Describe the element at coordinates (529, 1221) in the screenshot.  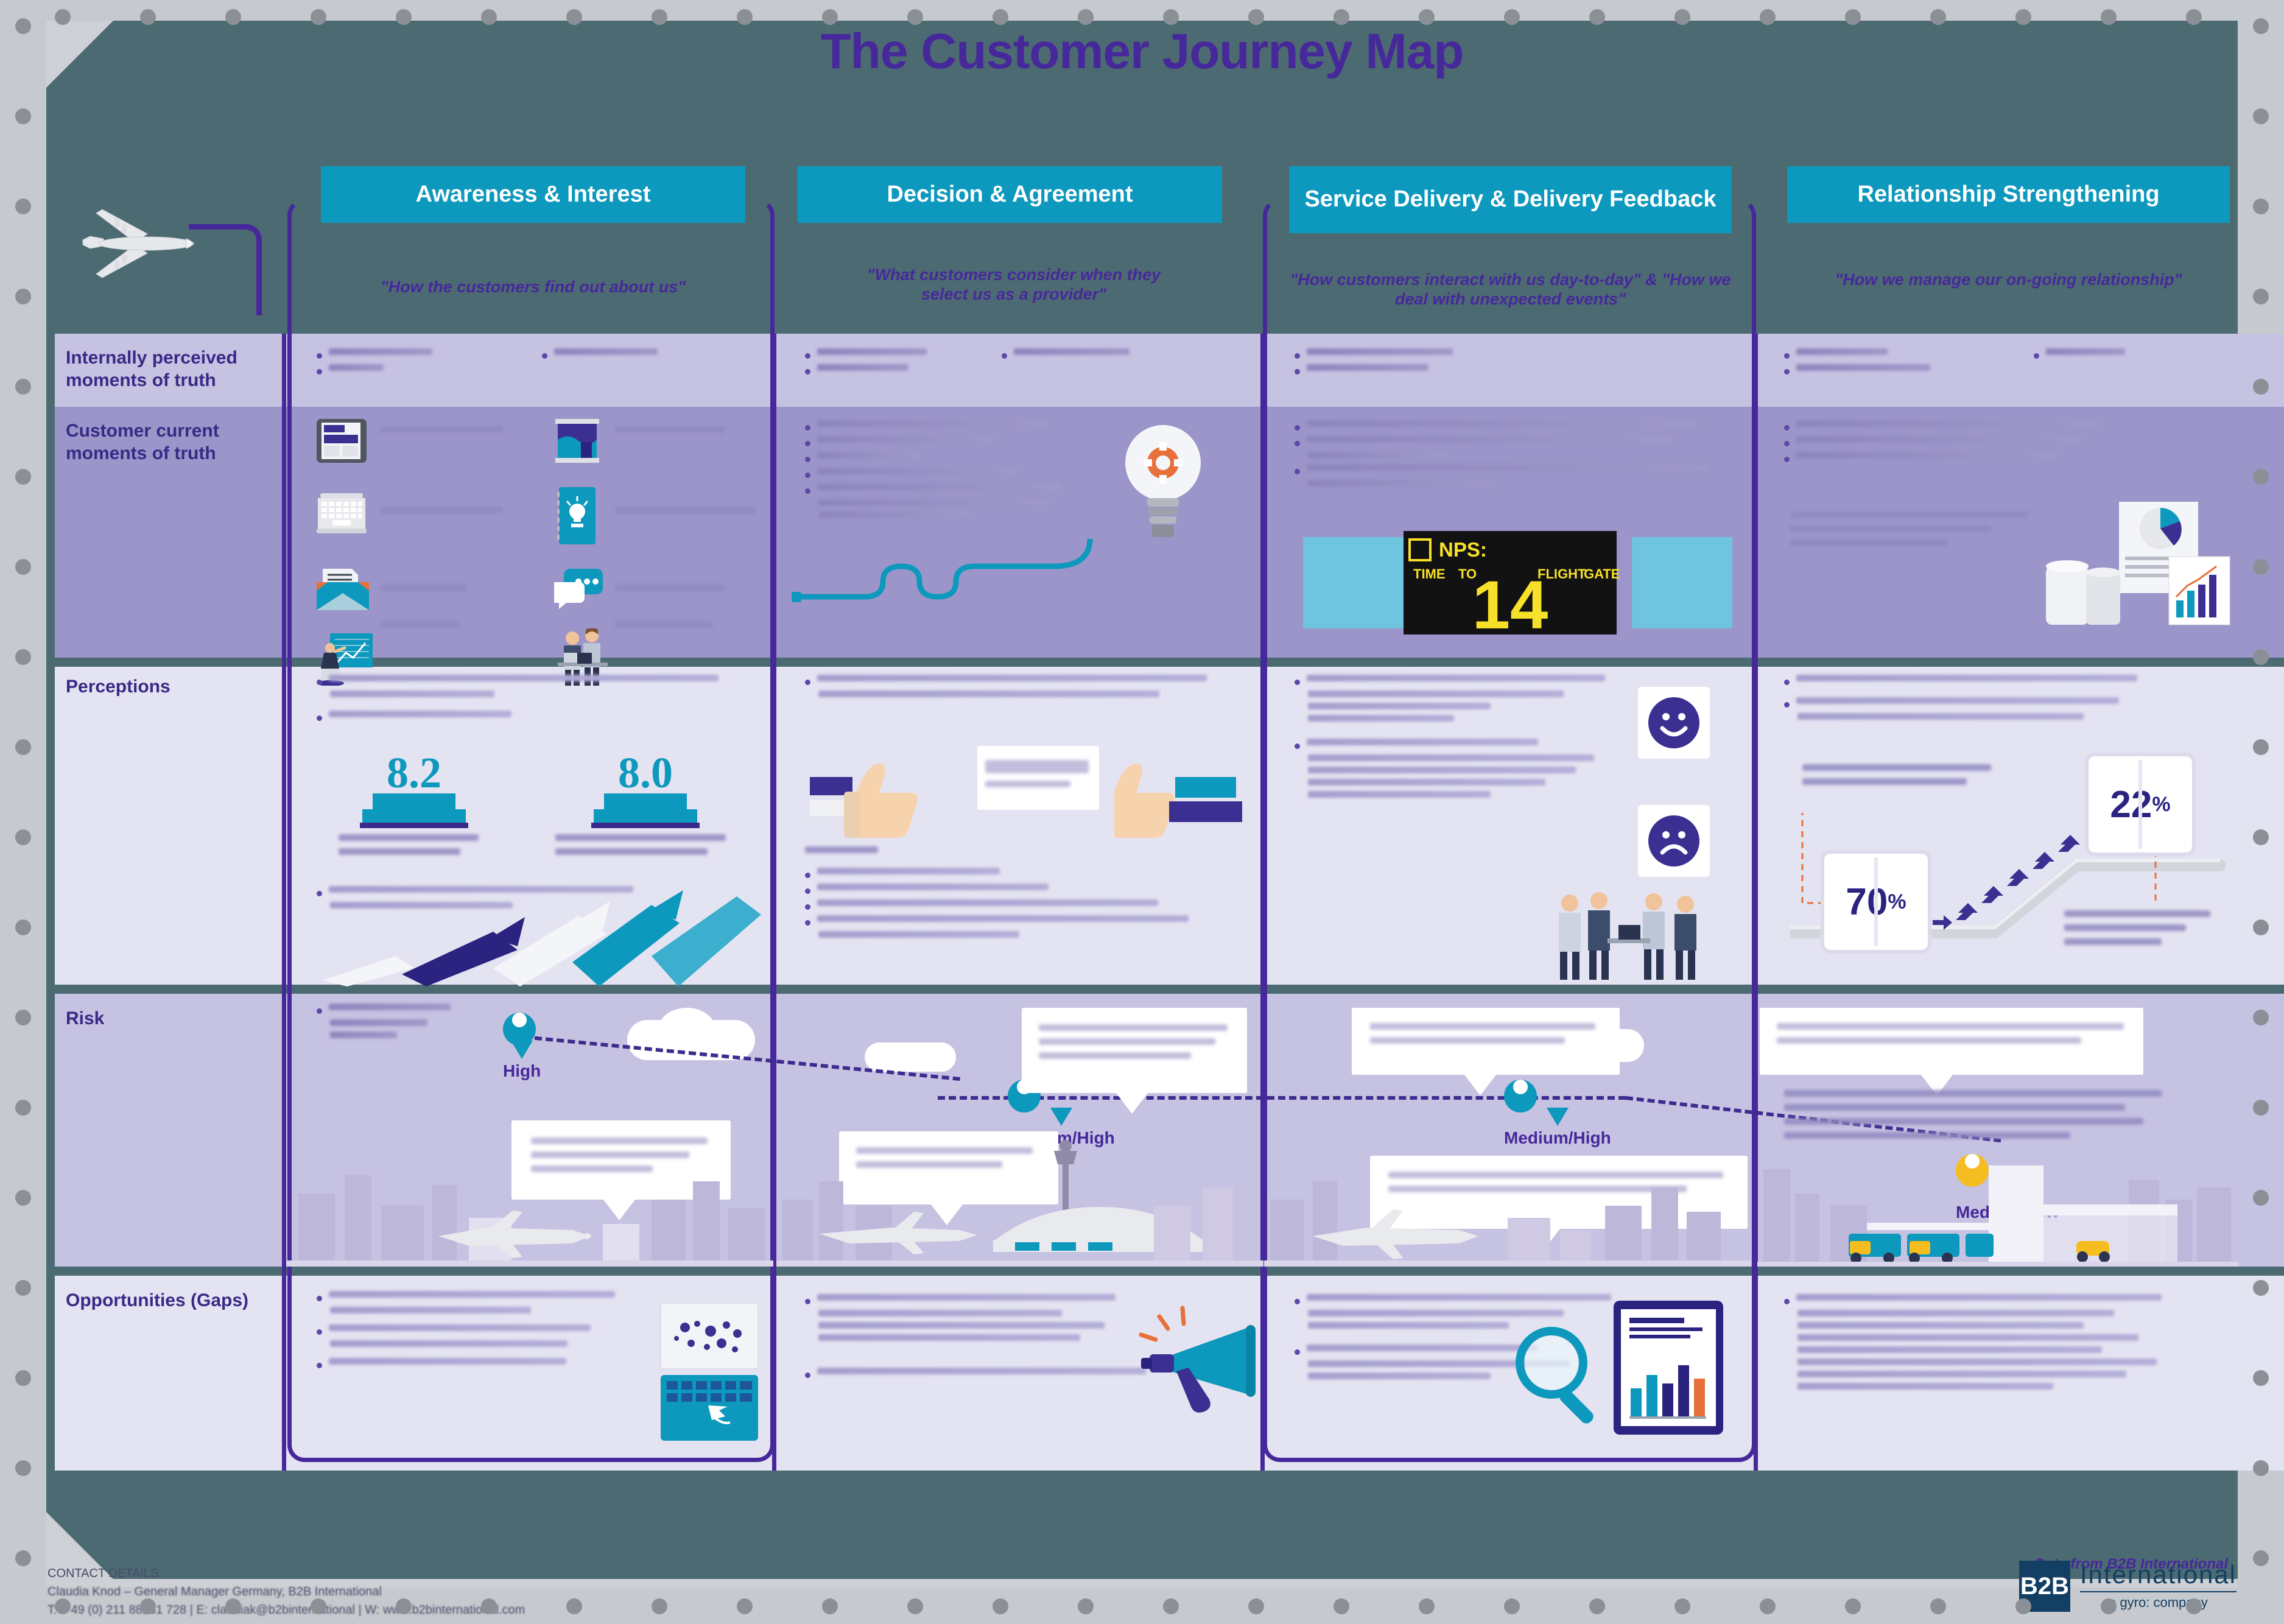
I see `skyline-awareness` at that location.